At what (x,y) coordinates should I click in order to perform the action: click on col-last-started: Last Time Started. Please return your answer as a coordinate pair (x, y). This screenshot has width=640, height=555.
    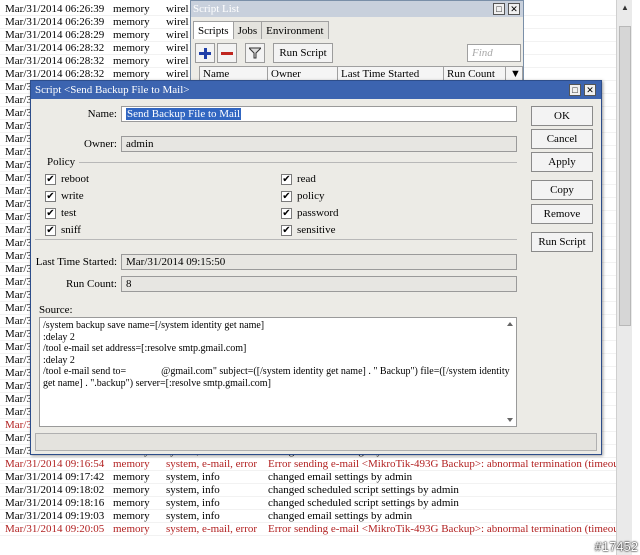
    Looking at the image, I should click on (391, 74).